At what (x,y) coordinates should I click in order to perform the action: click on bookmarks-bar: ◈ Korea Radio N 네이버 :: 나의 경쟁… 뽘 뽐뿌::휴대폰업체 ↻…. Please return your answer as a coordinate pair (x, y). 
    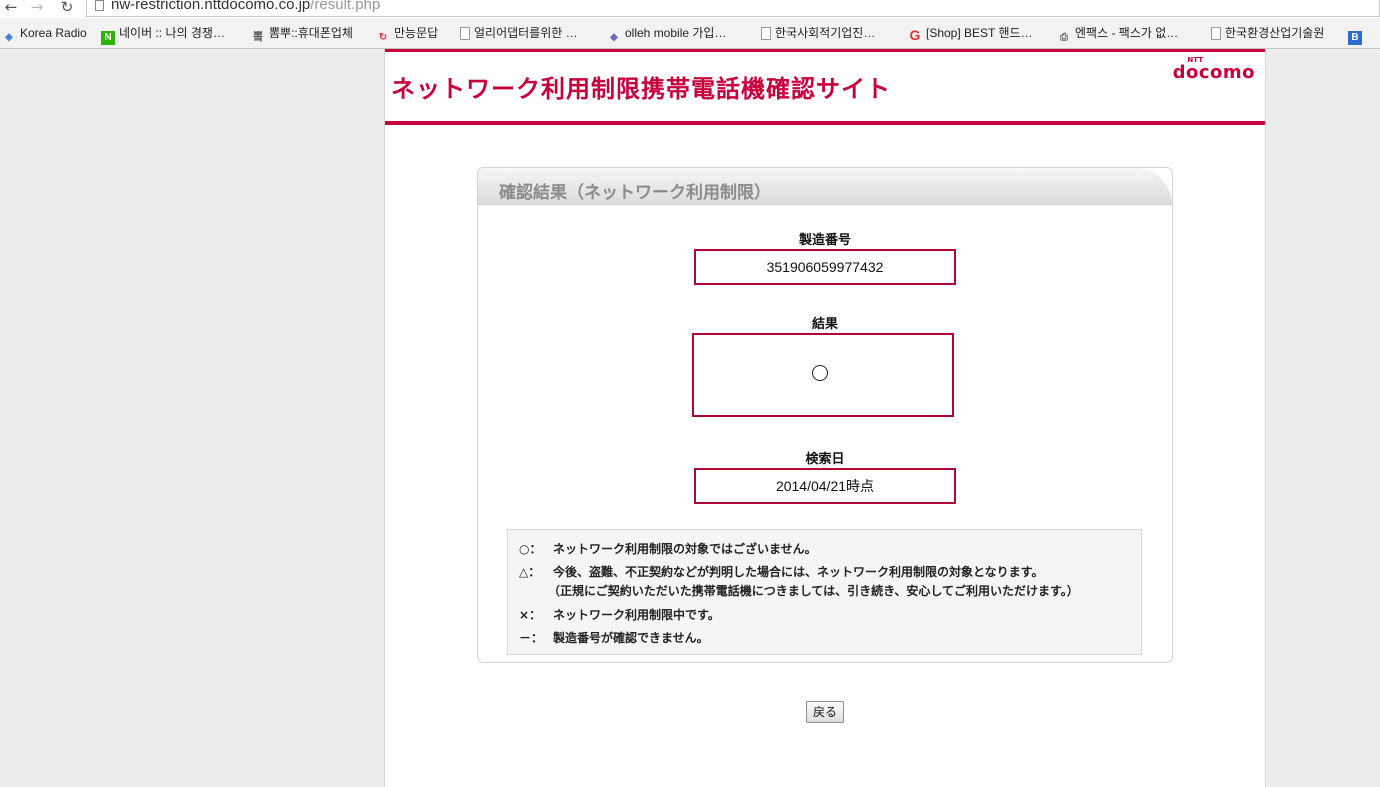
    Looking at the image, I should click on (690, 33).